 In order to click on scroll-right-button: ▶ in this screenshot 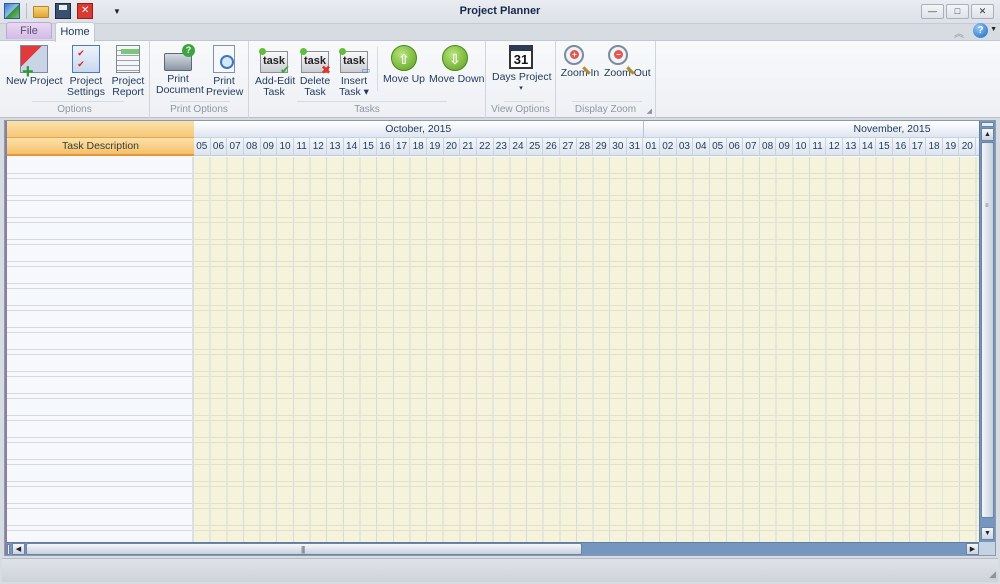, I will do `click(972, 549)`.